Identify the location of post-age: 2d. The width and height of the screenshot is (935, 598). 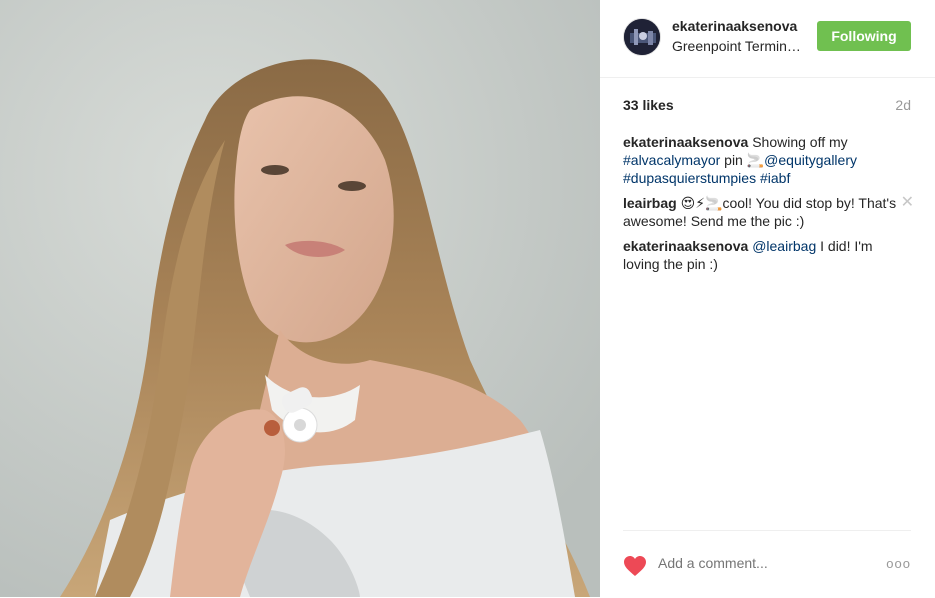
(903, 105).